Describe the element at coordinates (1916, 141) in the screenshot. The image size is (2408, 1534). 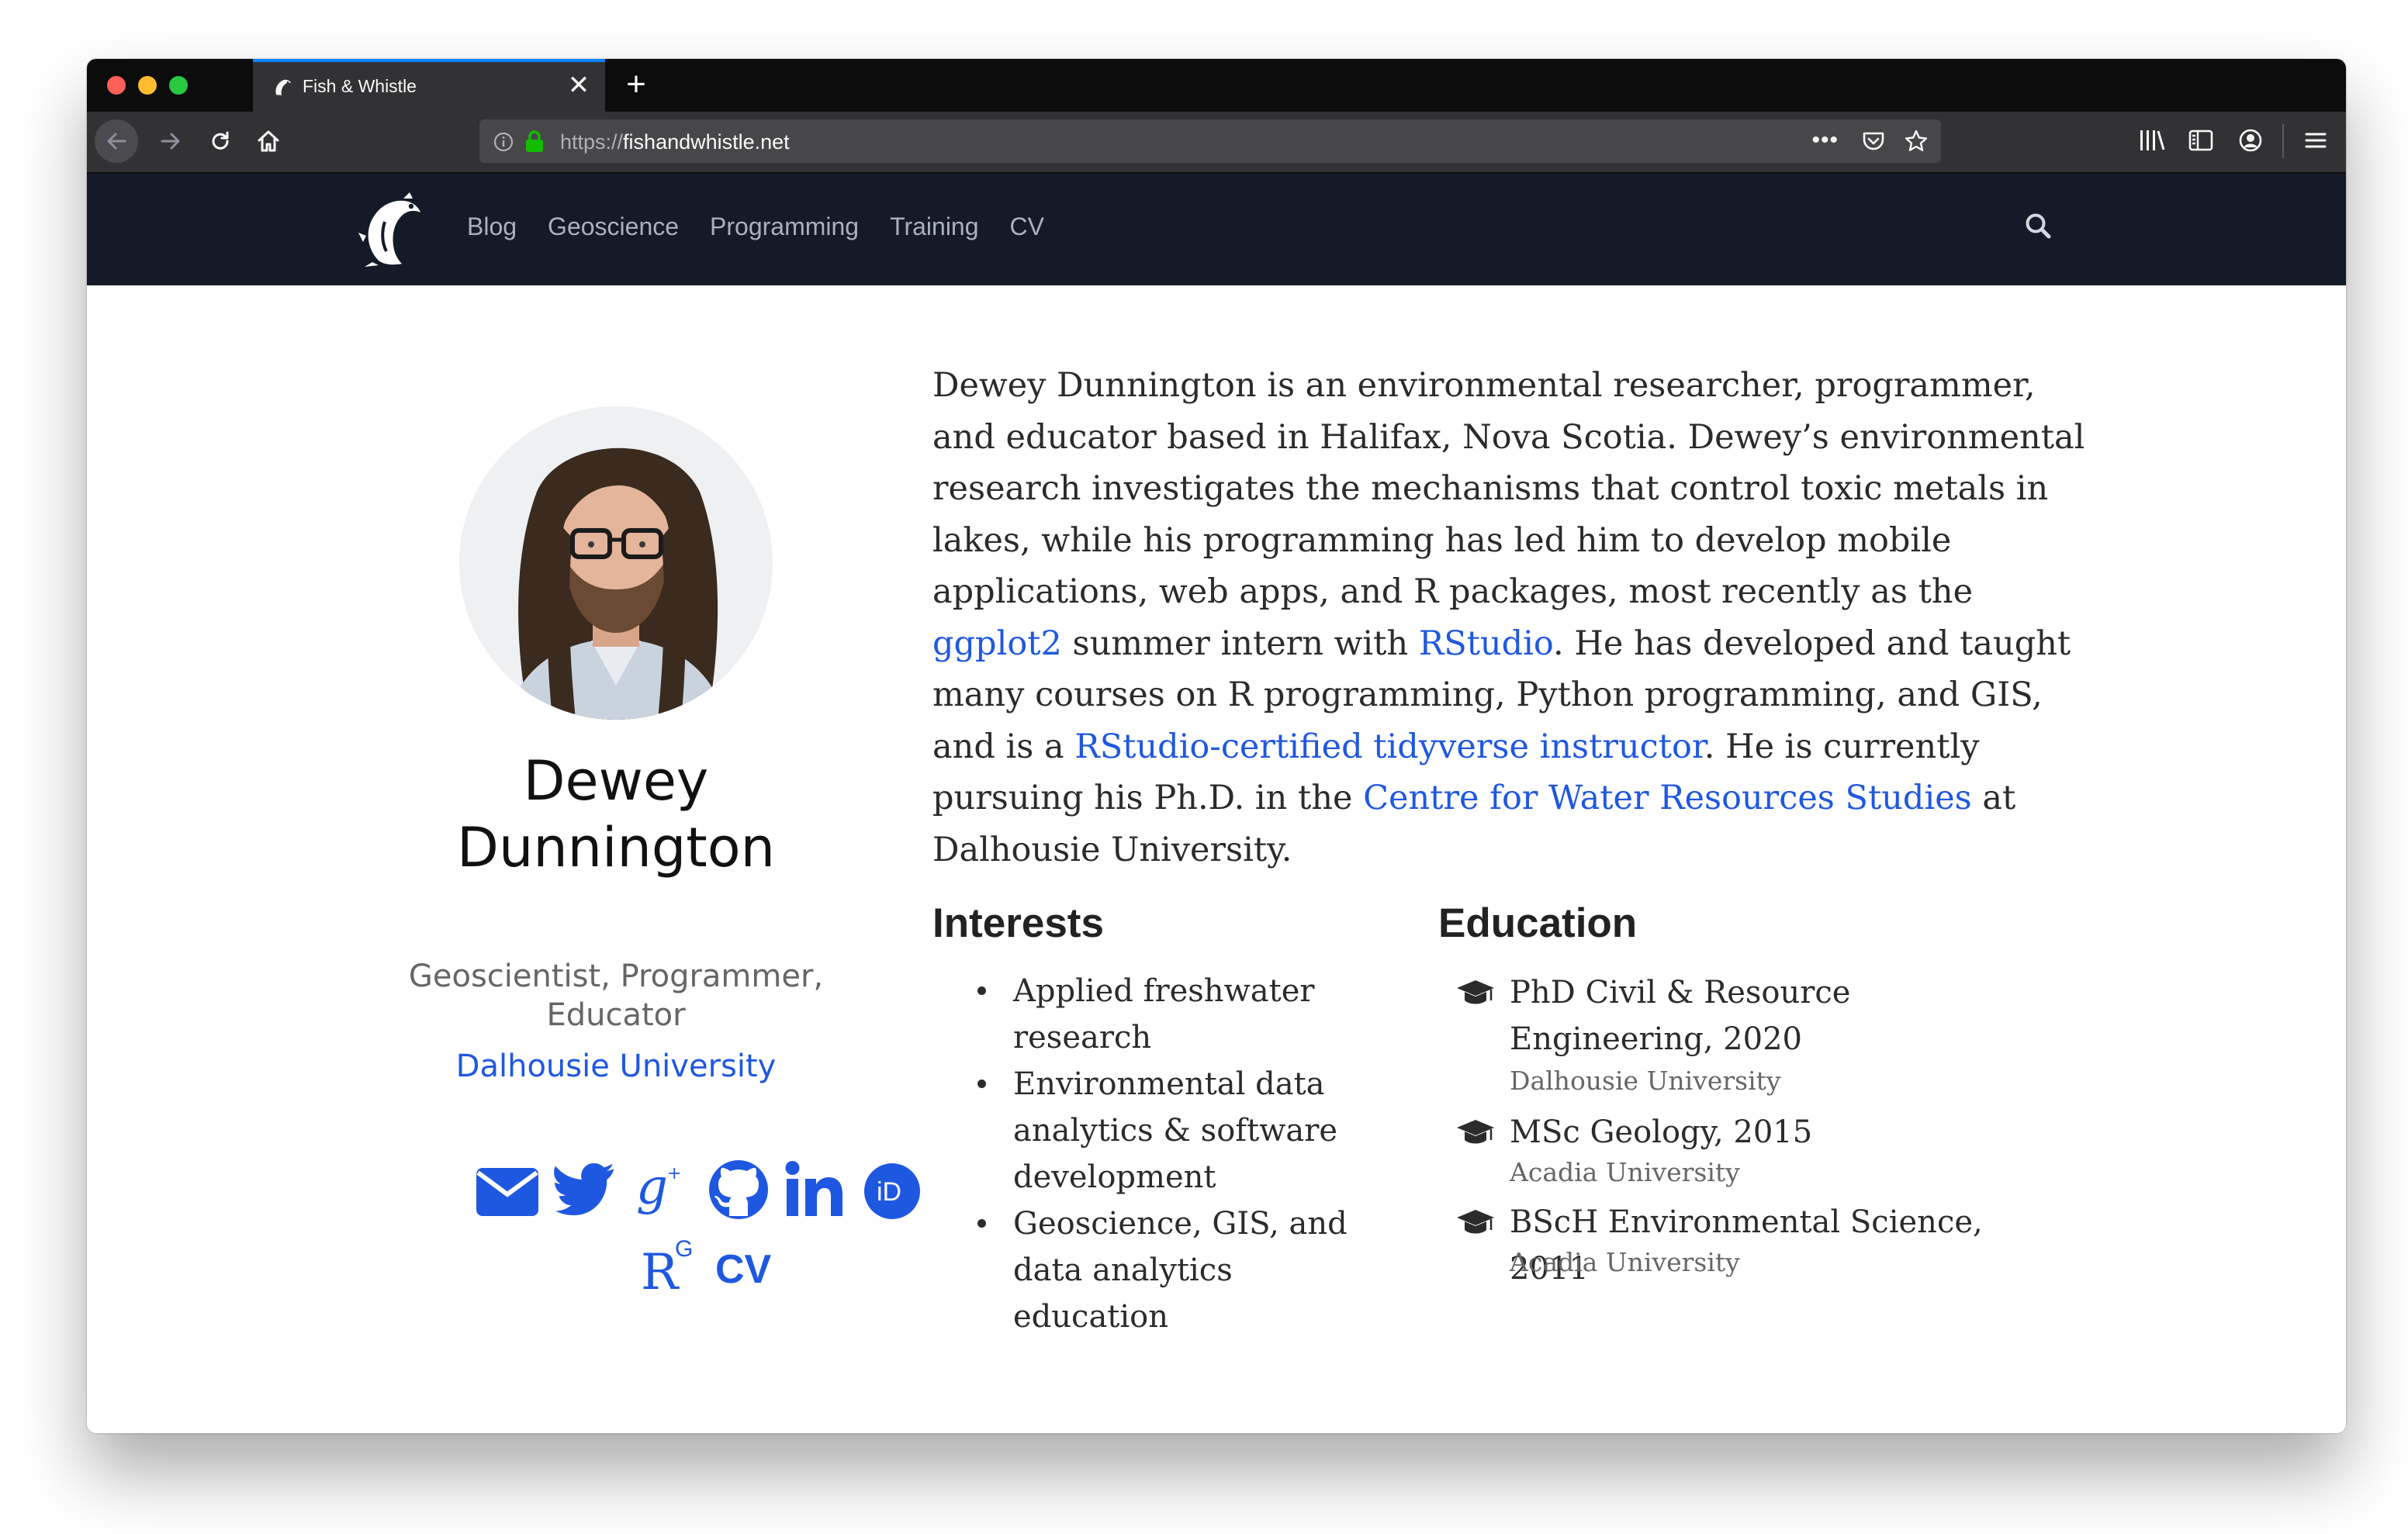
I see `bookmark-star-icon` at that location.